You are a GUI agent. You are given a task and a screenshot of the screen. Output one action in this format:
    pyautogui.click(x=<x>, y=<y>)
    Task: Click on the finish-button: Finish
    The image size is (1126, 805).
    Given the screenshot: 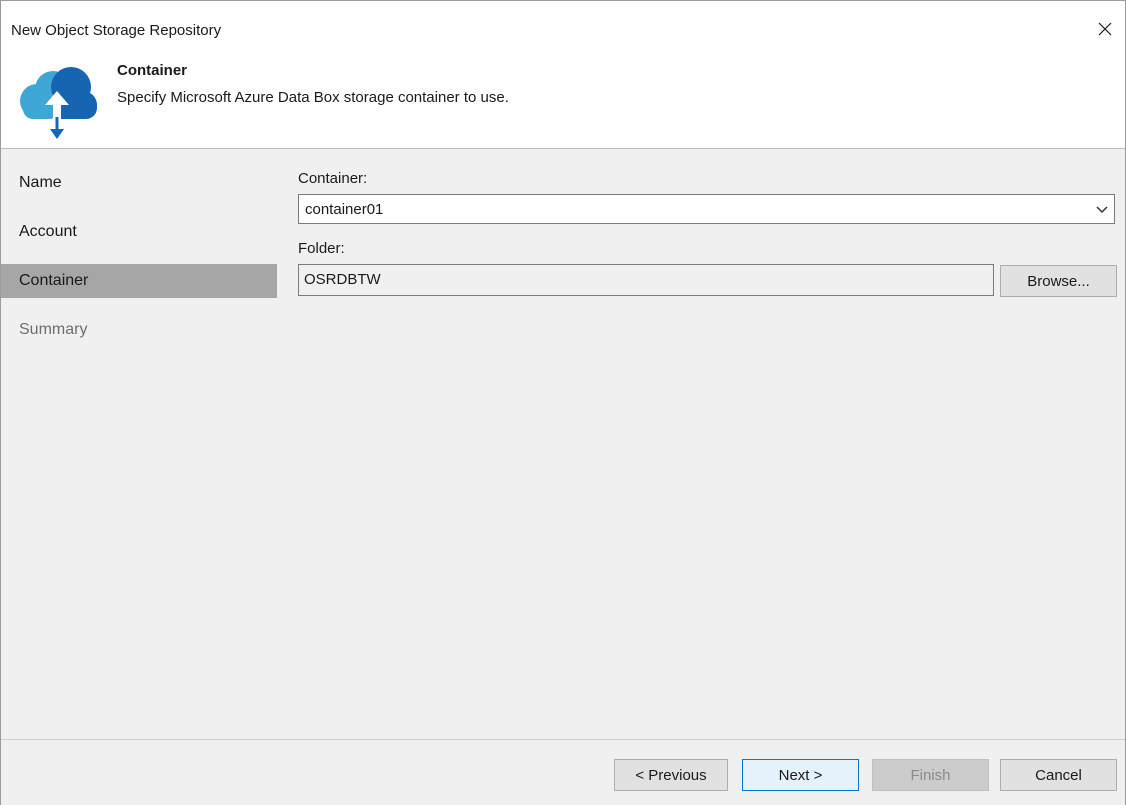 What is the action you would take?
    pyautogui.click(x=930, y=775)
    